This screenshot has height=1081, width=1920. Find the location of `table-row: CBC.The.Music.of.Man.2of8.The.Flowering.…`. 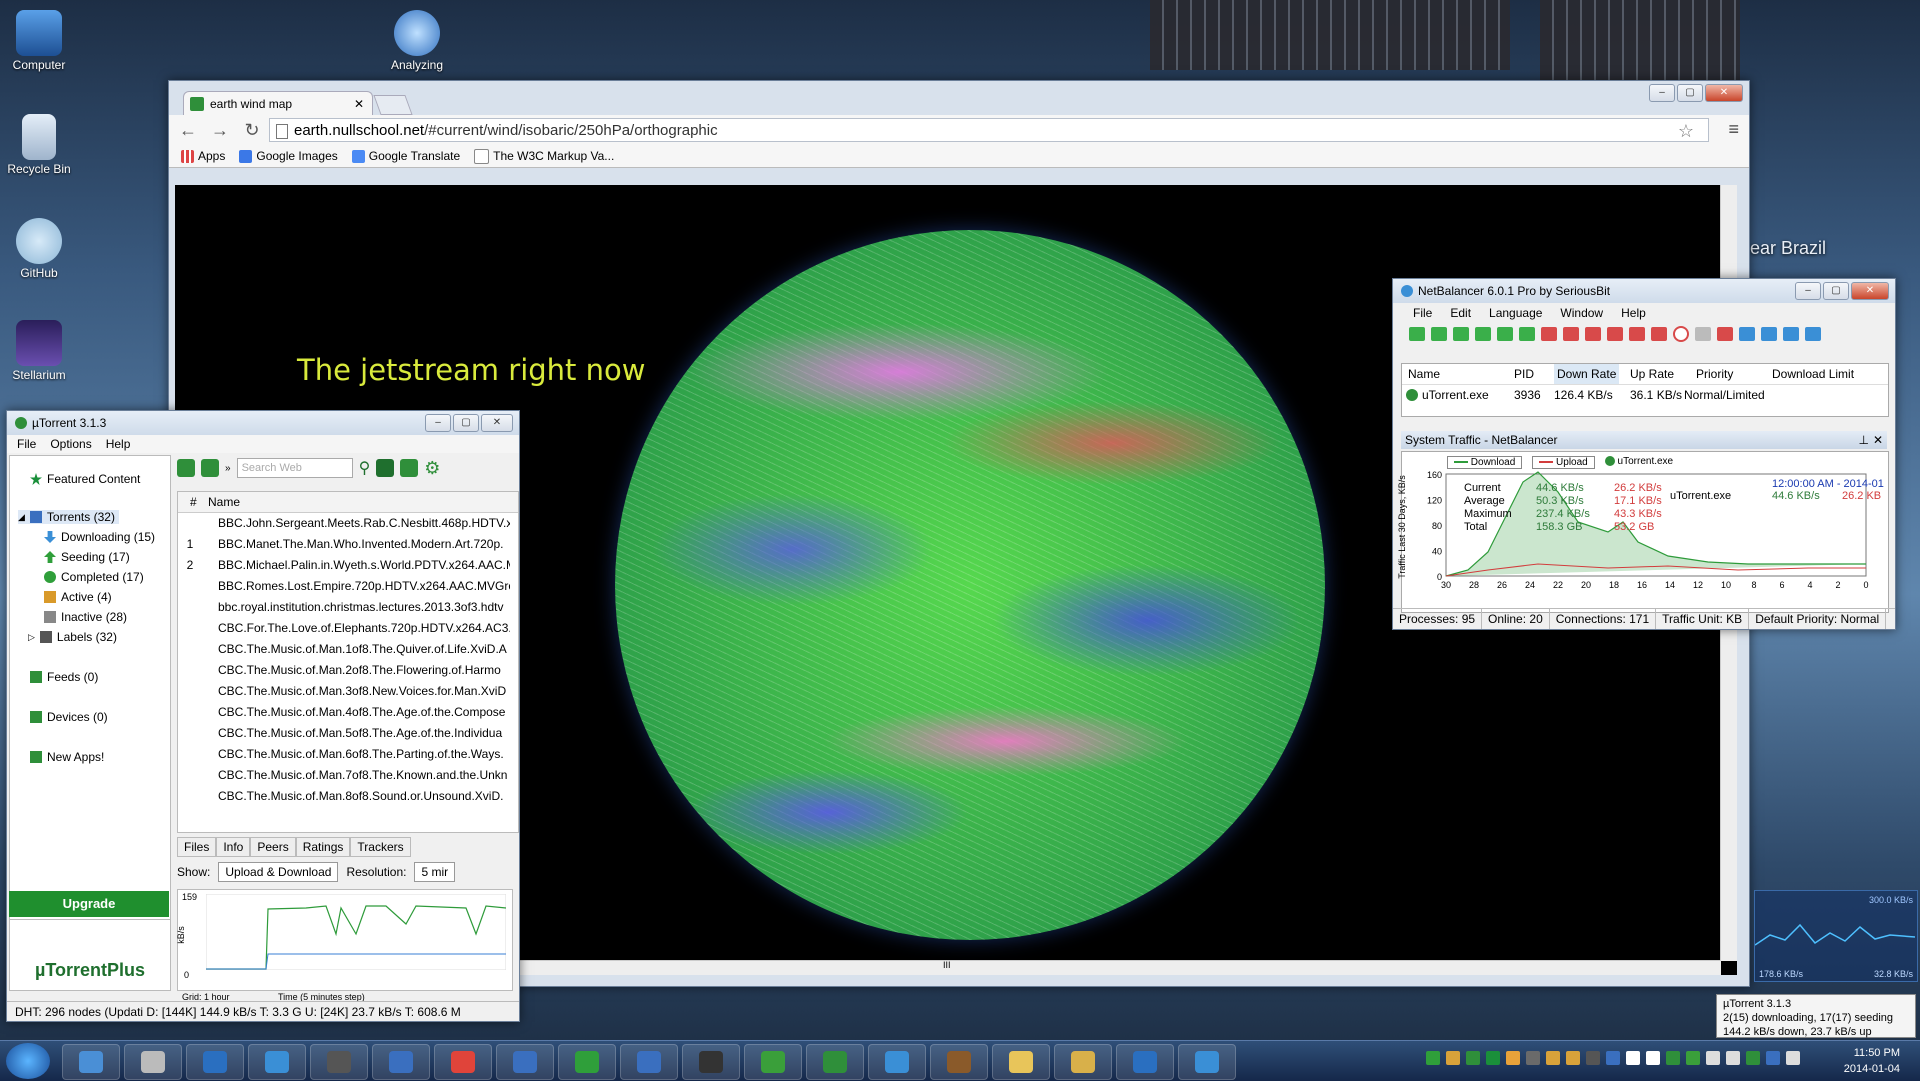

table-row: CBC.The.Music.of.Man.2of8.The.Flowering.… is located at coordinates (348, 670).